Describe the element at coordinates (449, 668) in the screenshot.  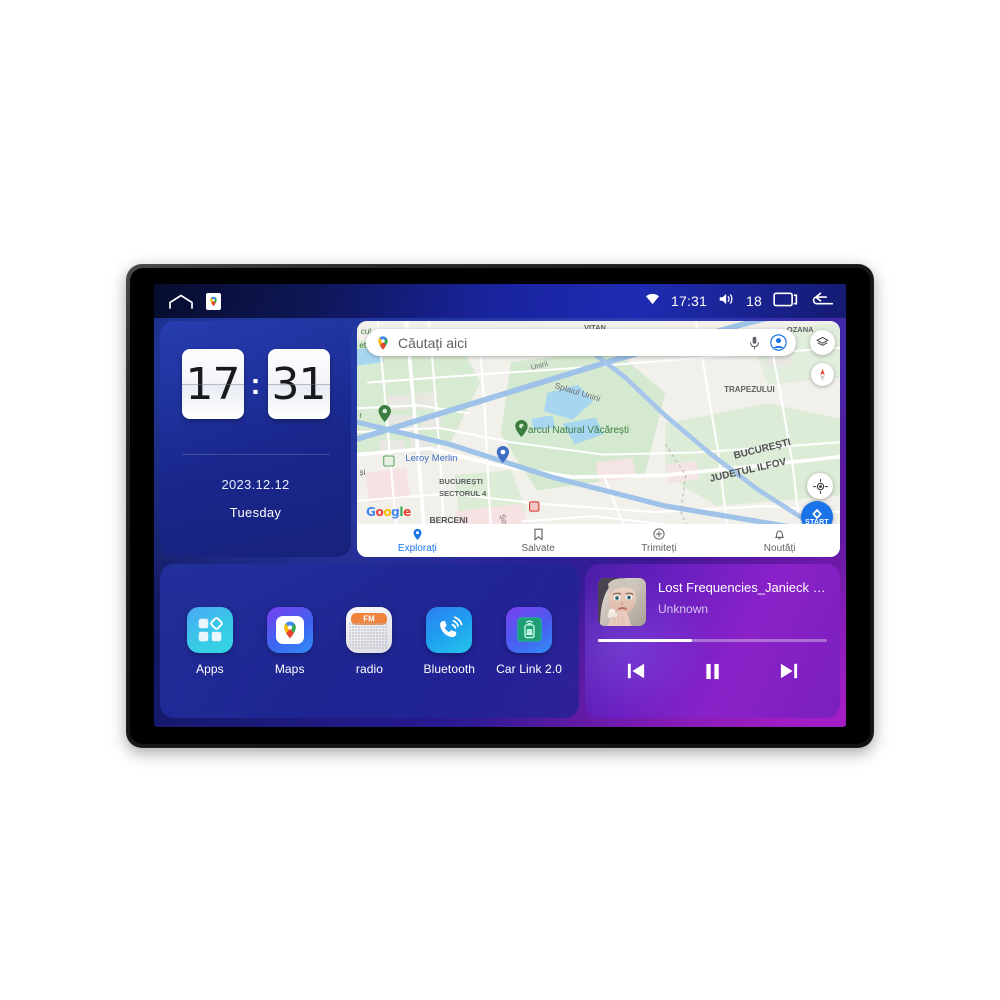
I see `app-label: Bluetooth` at that location.